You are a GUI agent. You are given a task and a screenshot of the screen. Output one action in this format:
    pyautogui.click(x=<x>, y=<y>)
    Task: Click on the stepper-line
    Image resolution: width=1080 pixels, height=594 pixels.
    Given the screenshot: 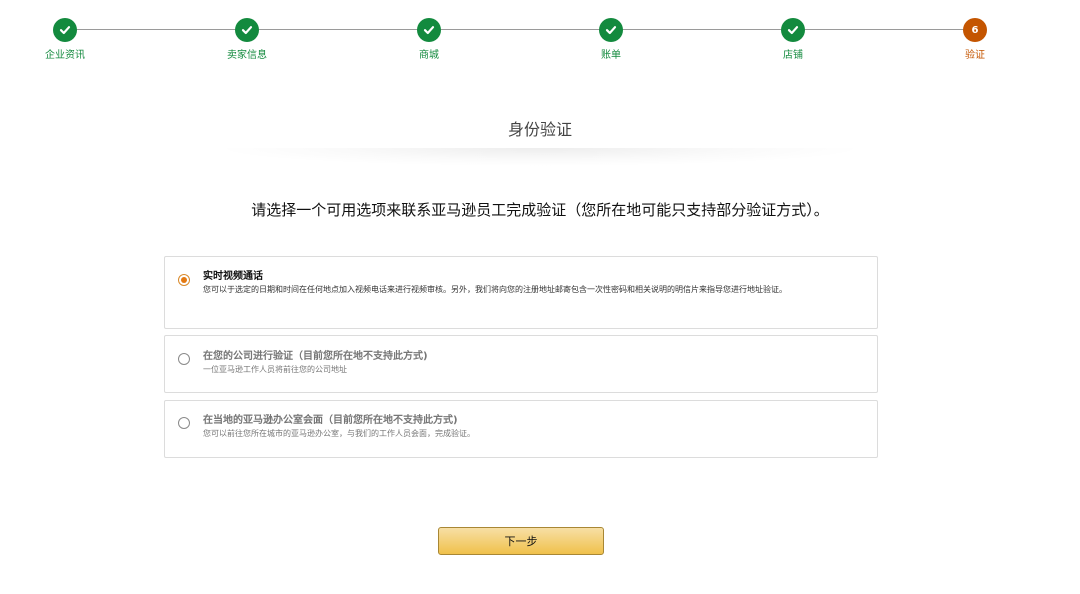 What is the action you would take?
    pyautogui.click(x=520, y=29)
    